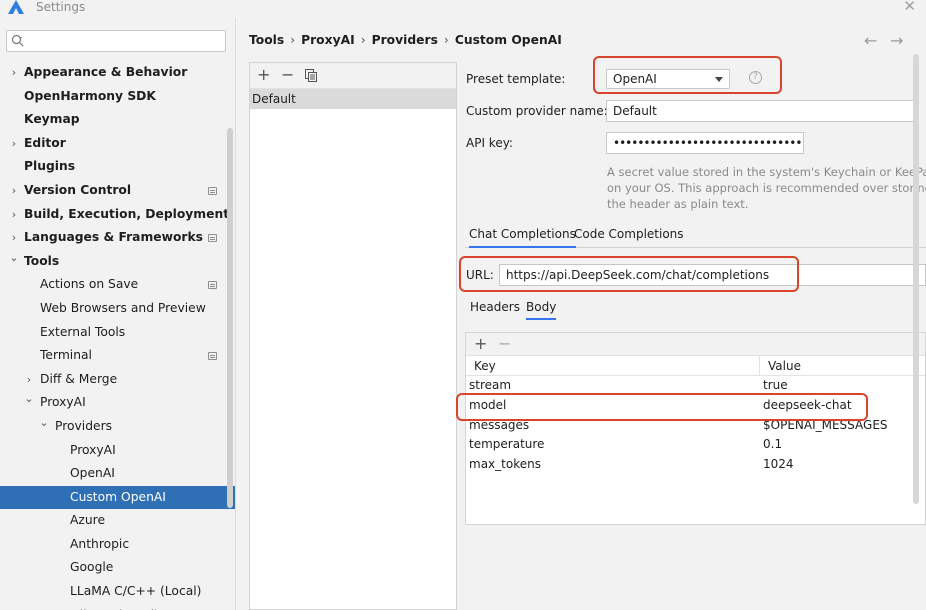  I want to click on sidebar-item-label: Plugins, so click(50, 166).